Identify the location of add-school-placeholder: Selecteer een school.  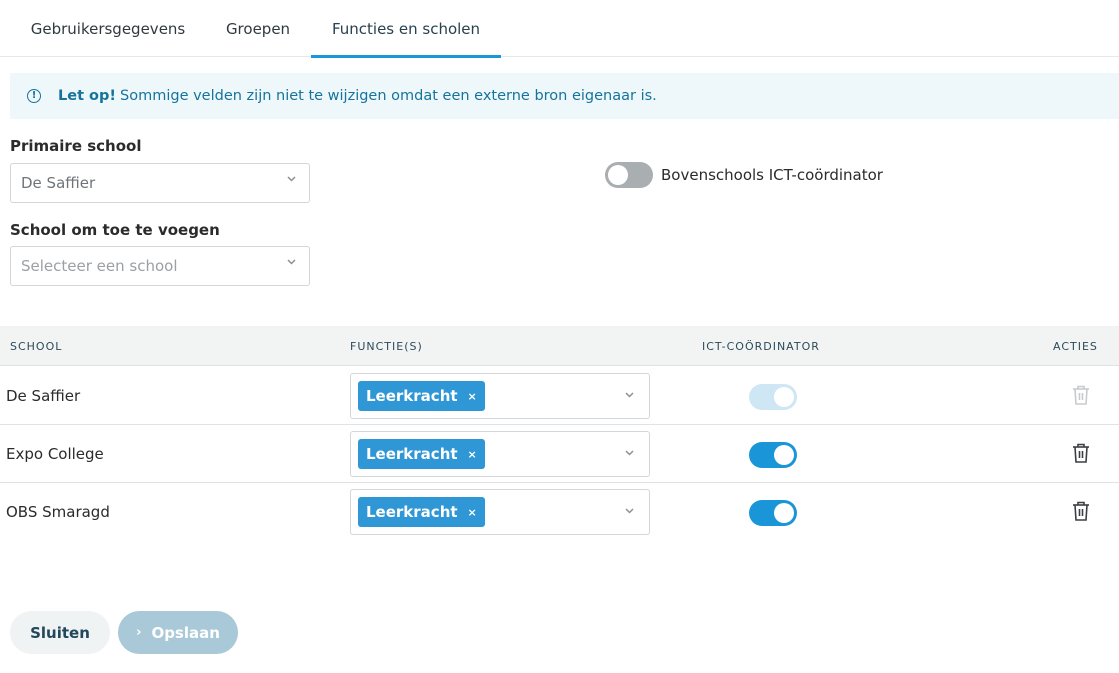
(99, 266).